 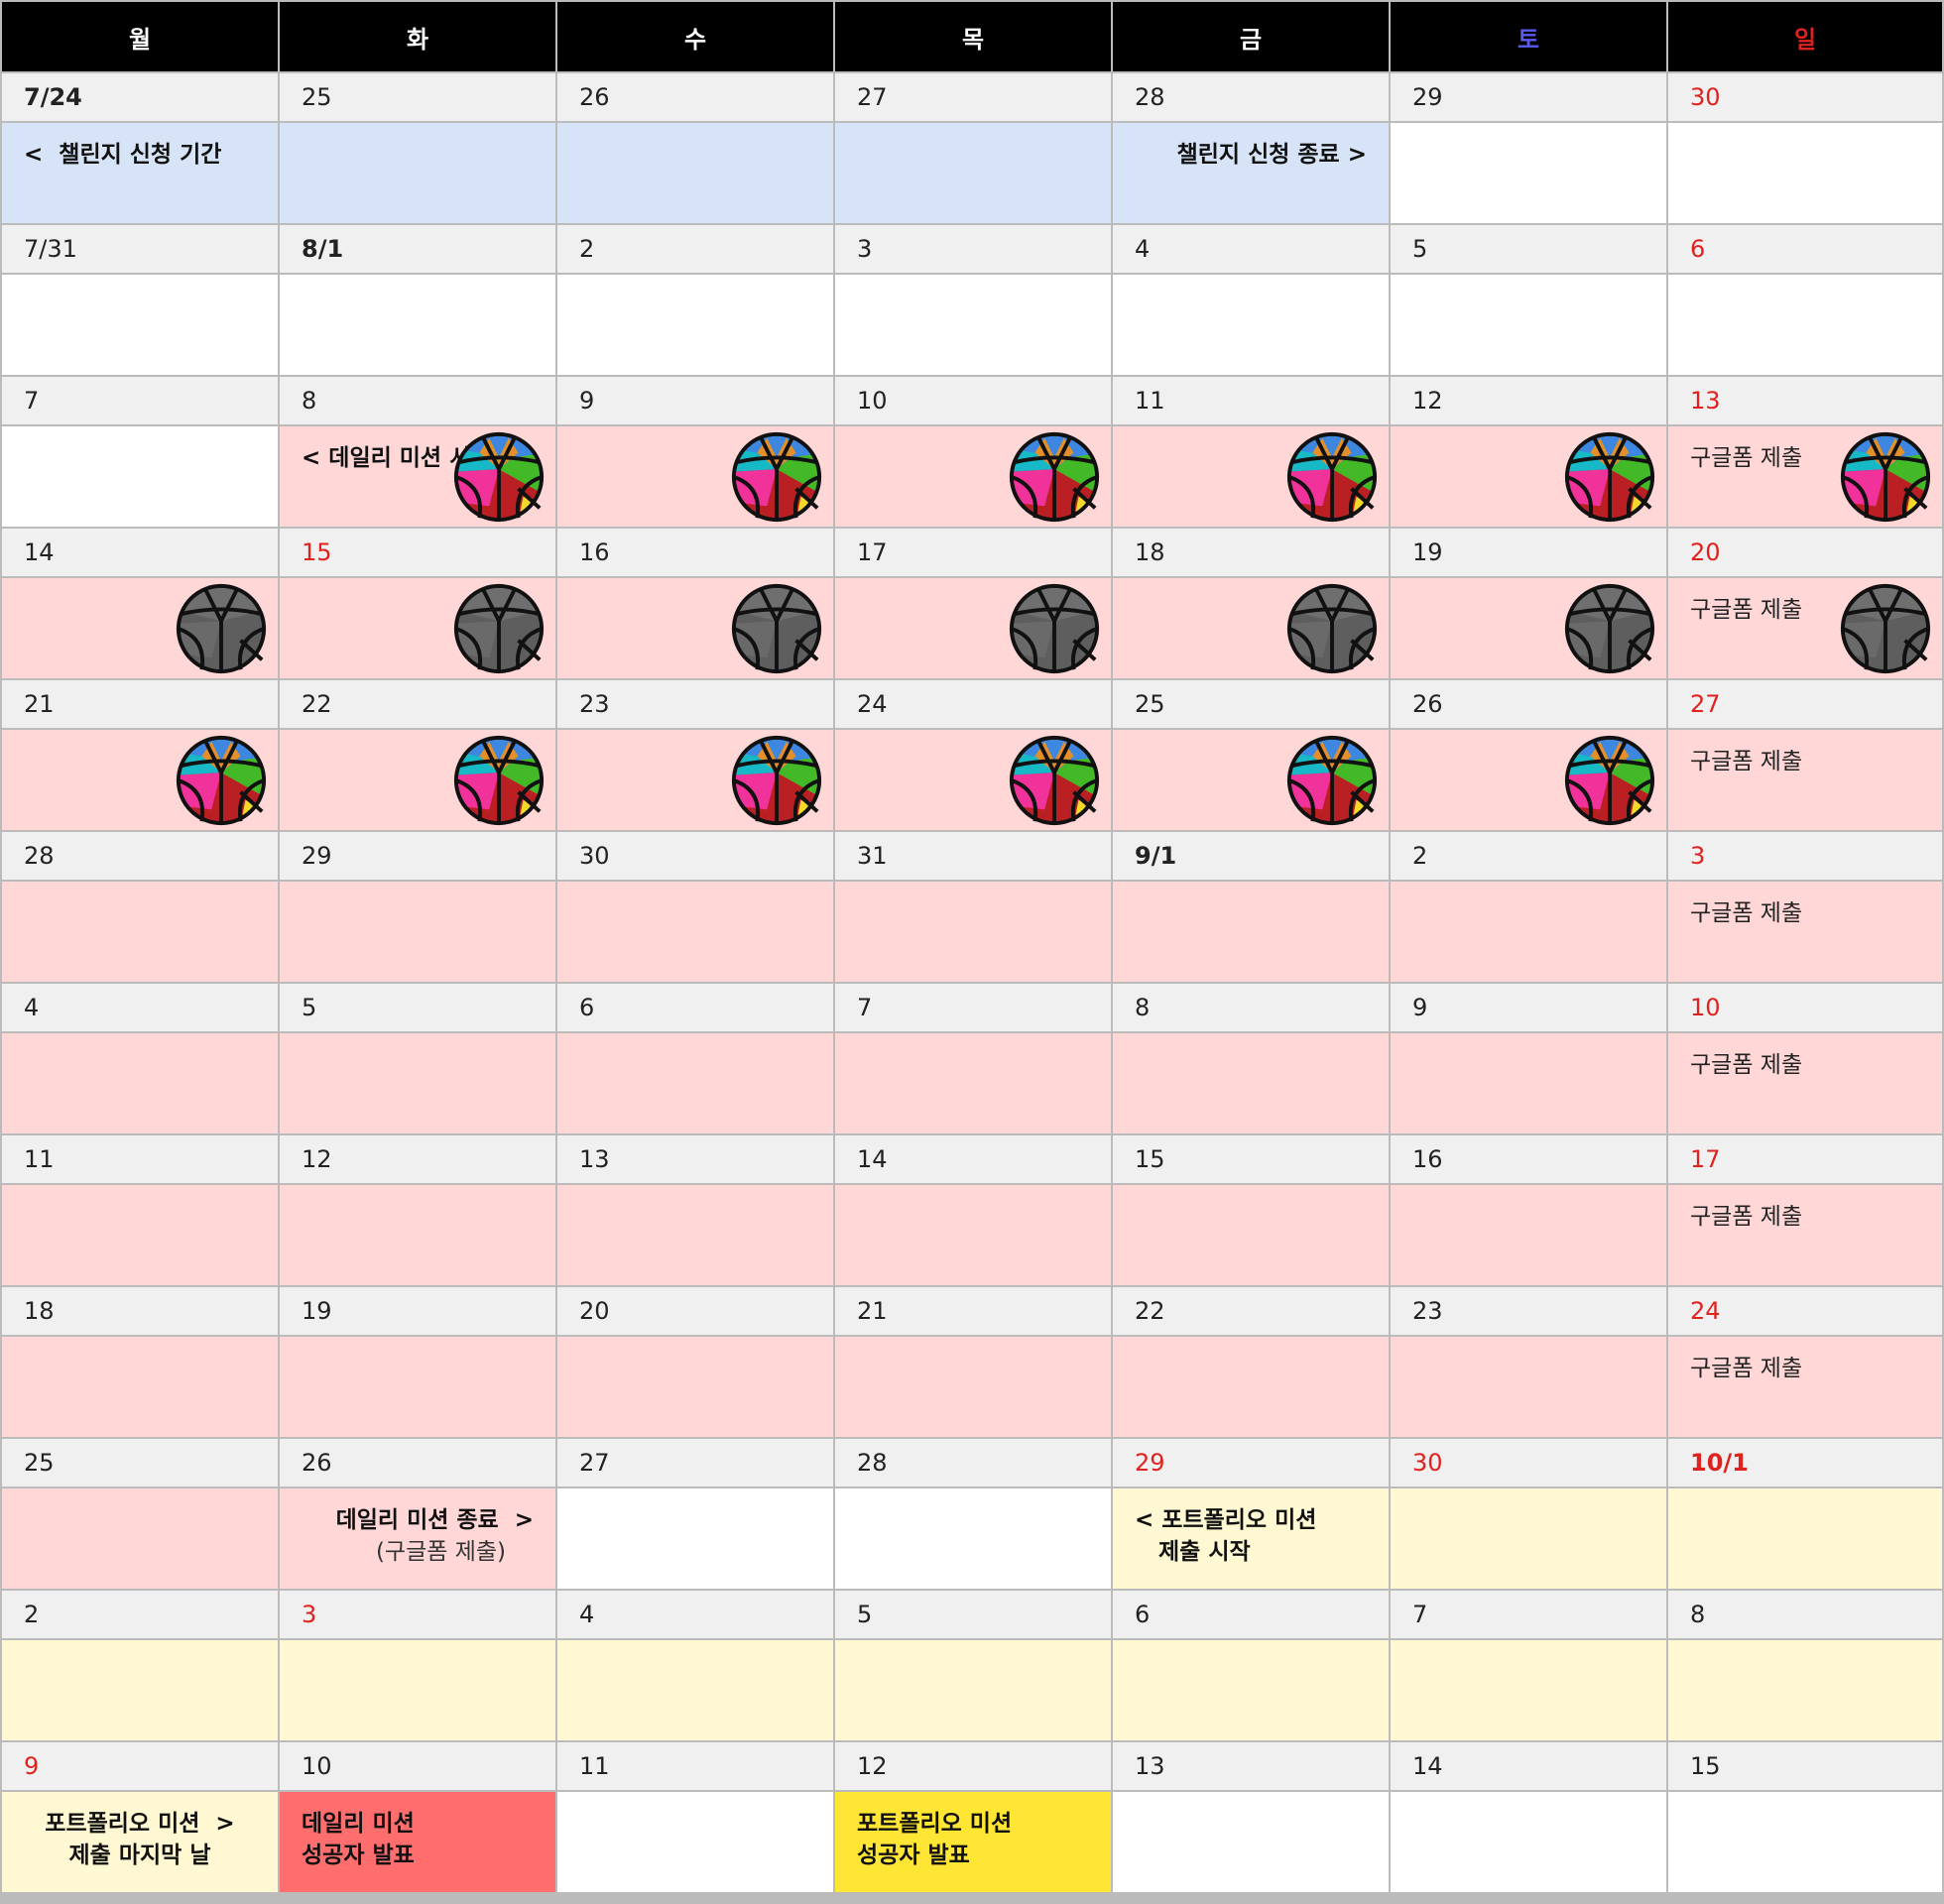 What do you see at coordinates (1193, 1552) in the screenshot?
I see `event-text: 제출 시작` at bounding box center [1193, 1552].